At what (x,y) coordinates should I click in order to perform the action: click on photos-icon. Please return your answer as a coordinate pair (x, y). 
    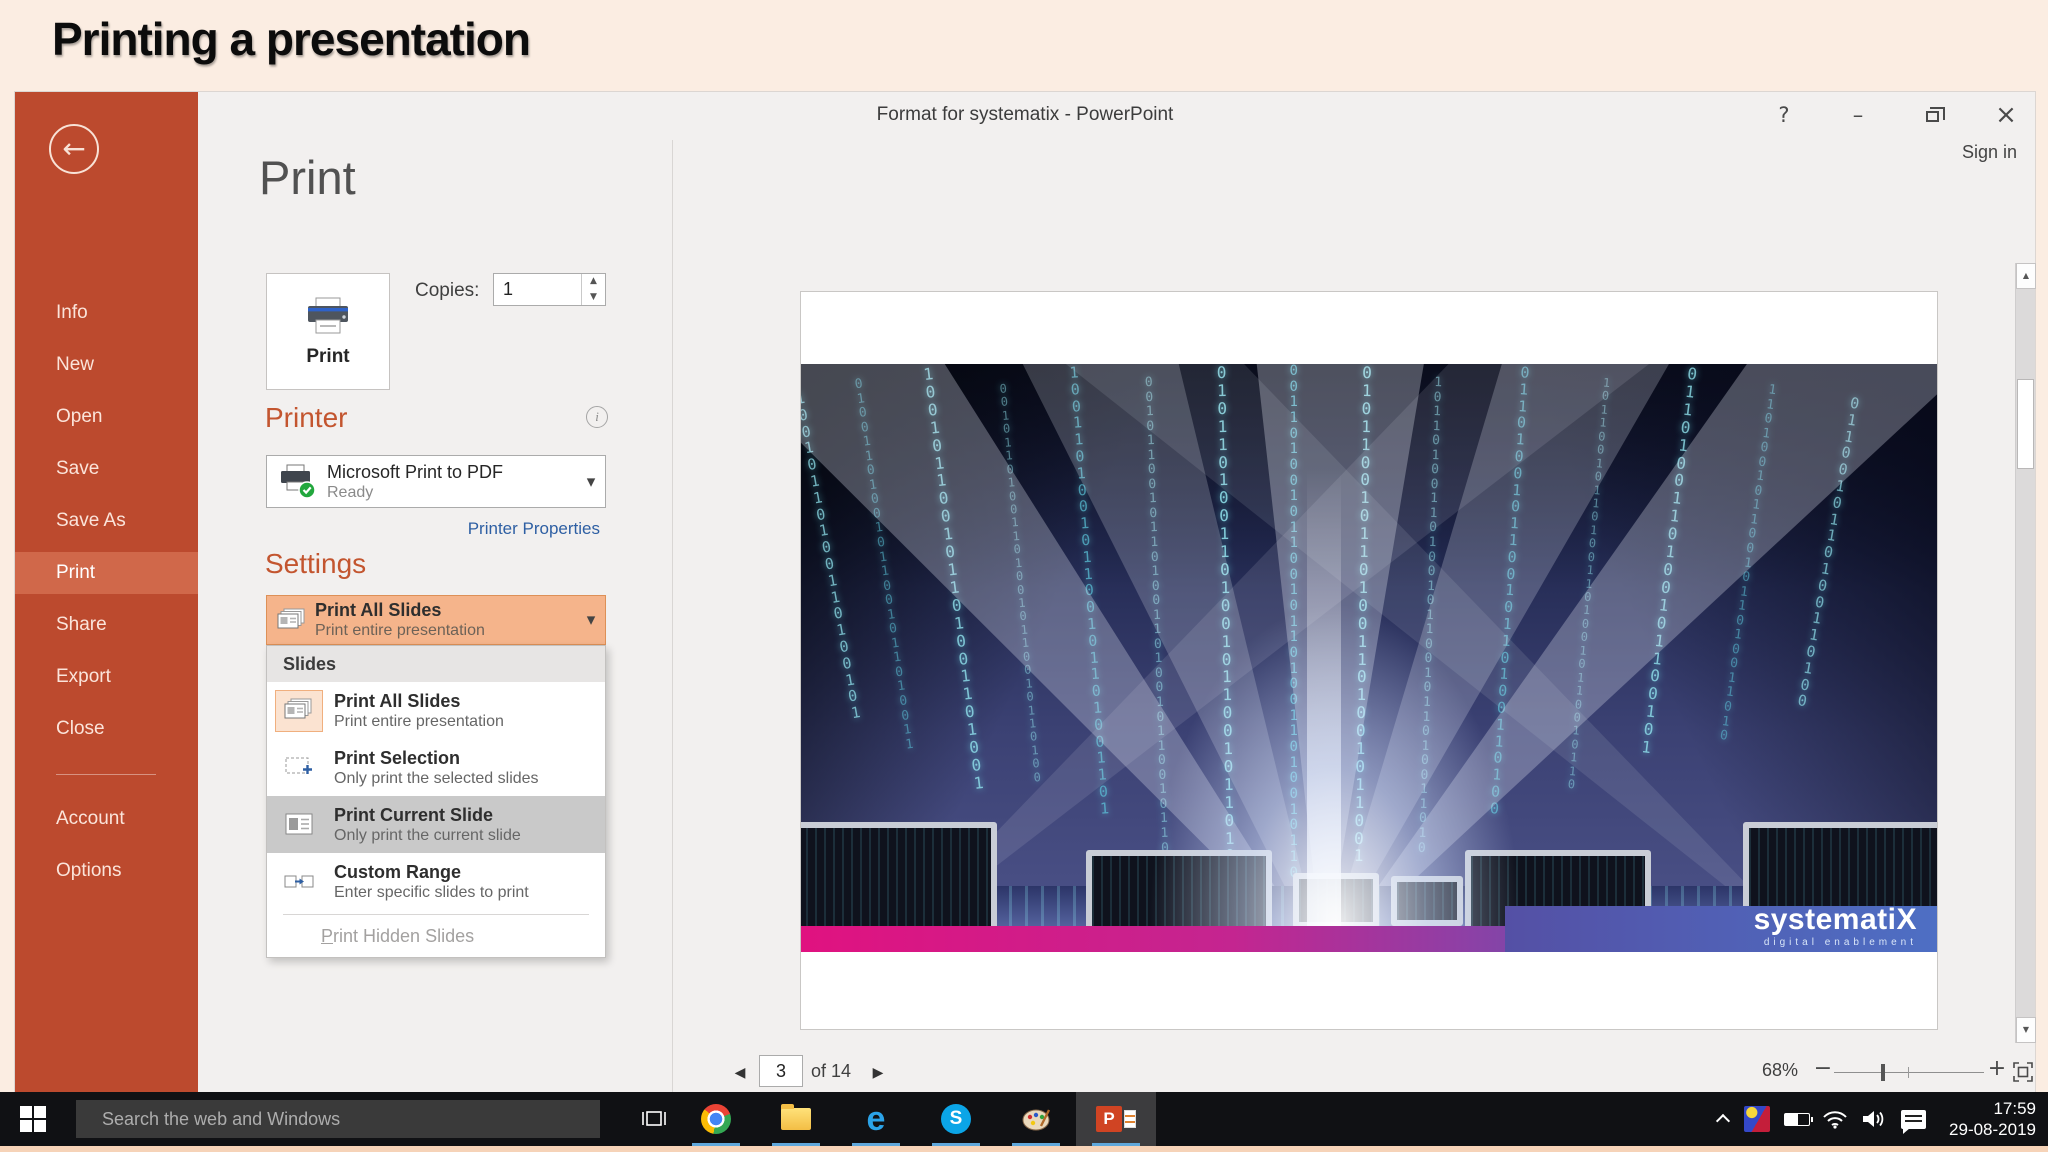
    Looking at the image, I should click on (1757, 1119).